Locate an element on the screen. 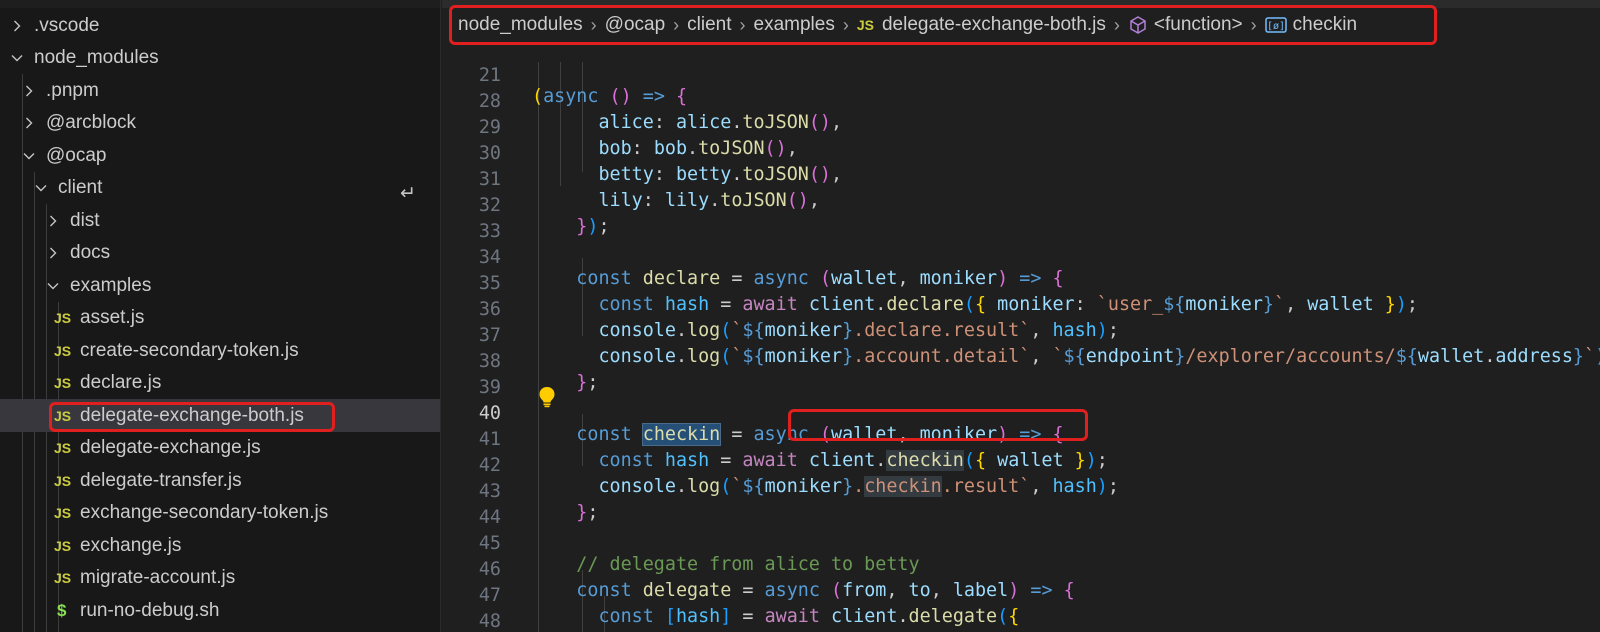 This screenshot has width=1600, height=632. tree-item-label: .vscode is located at coordinates (67, 25).